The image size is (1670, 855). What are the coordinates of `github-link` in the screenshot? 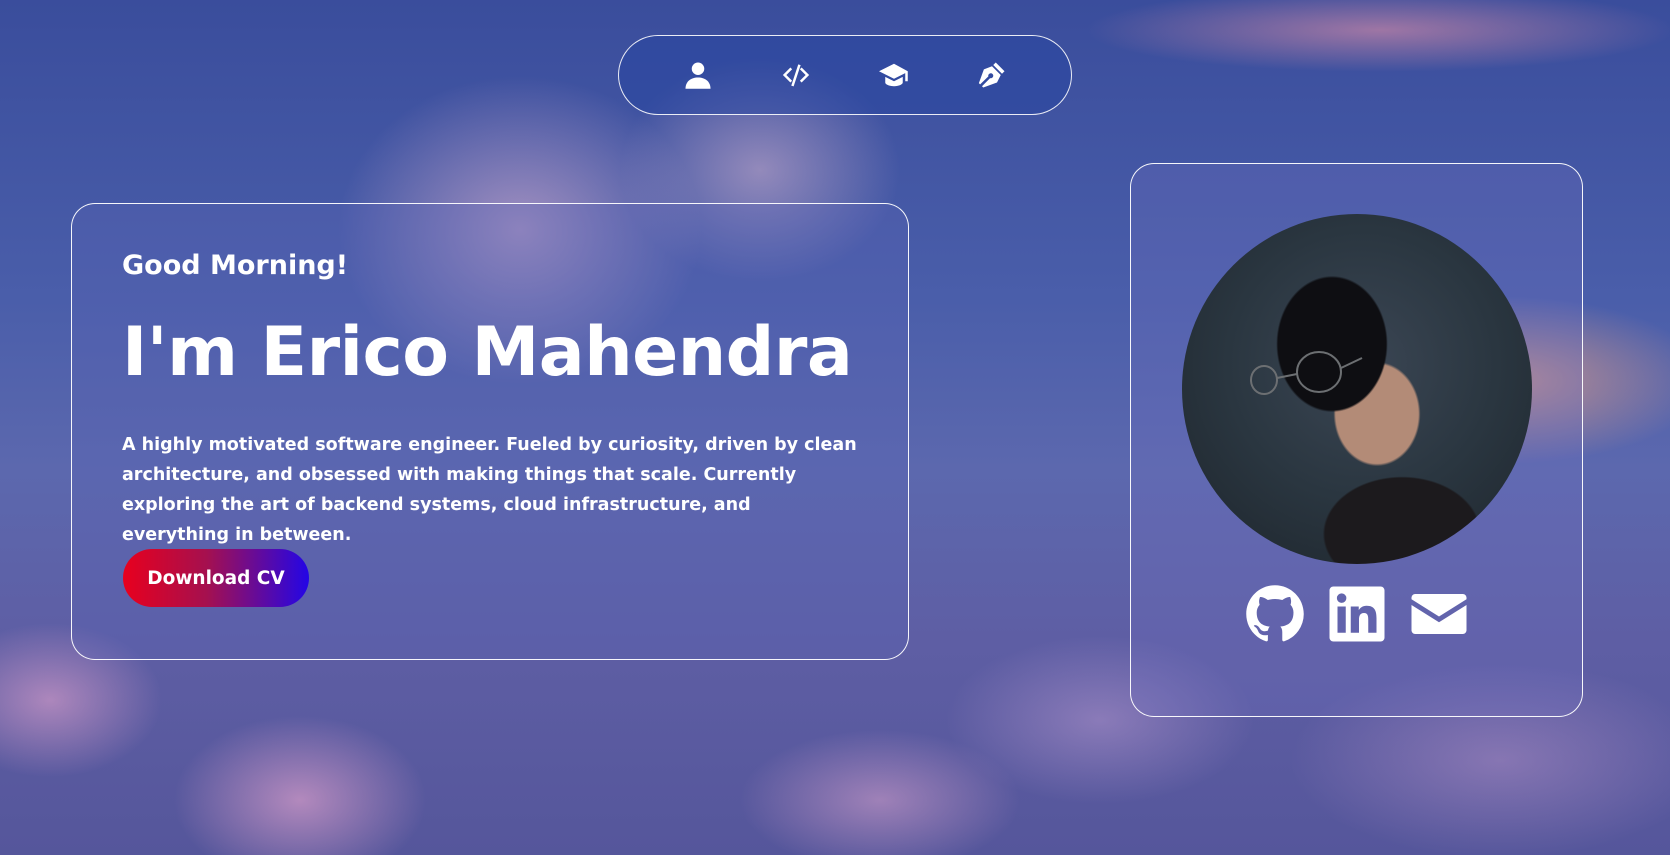 It's located at (1275, 614).